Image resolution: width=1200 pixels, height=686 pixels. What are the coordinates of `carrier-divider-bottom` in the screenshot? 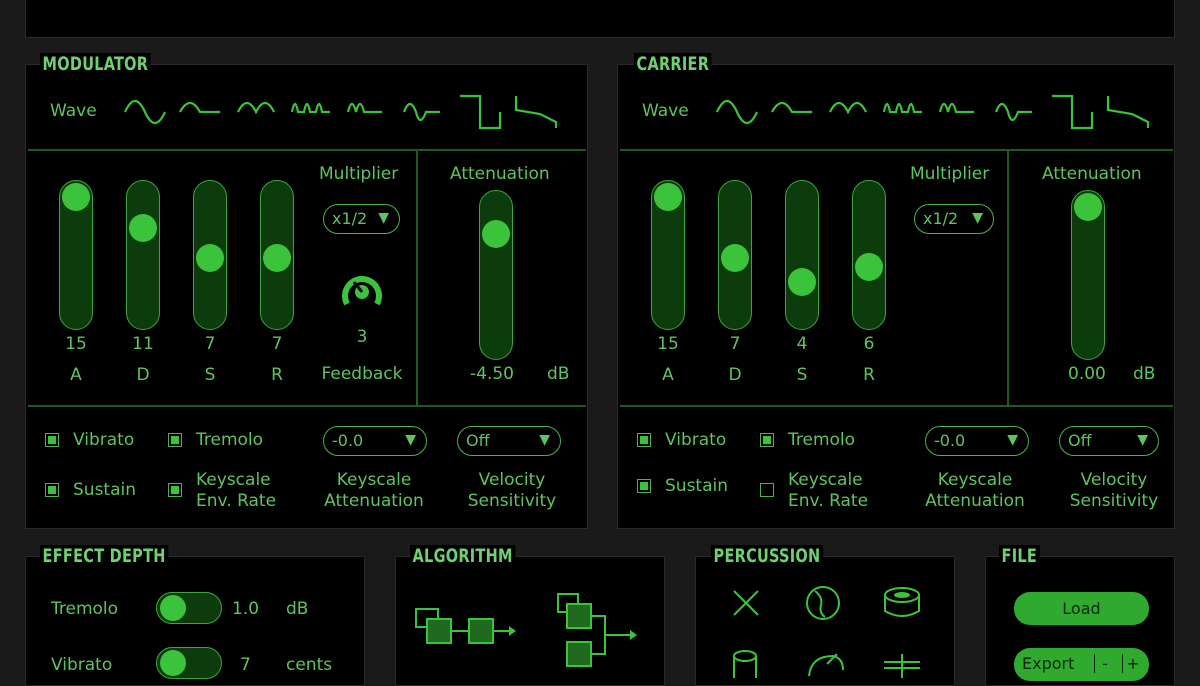 It's located at (896, 406).